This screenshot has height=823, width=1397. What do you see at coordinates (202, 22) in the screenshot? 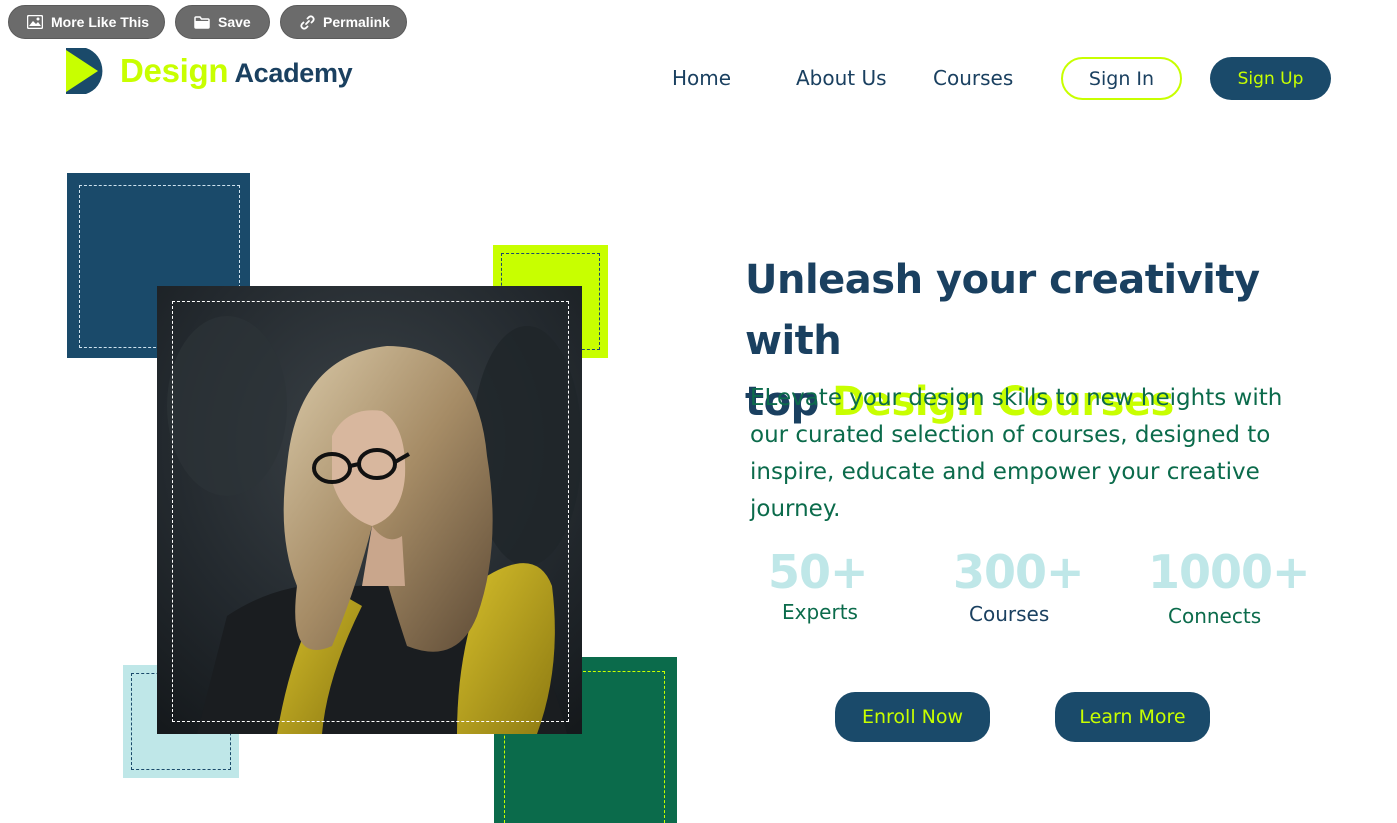
I see `folder-icon` at bounding box center [202, 22].